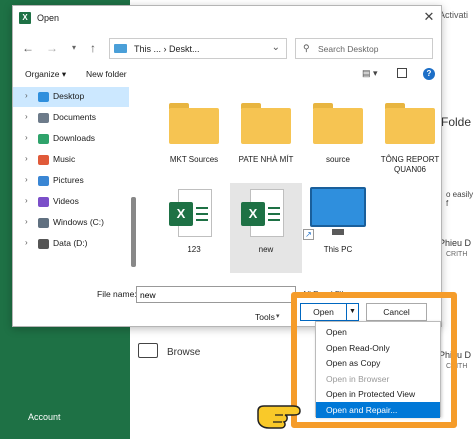 The image size is (474, 439). Describe the element at coordinates (133, 232) in the screenshot. I see `scrollbar-thumb` at that location.